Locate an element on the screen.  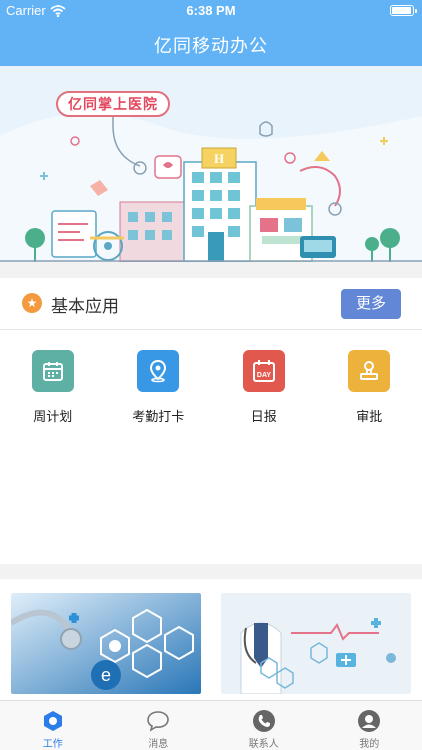
article-image-medical-tech: e is located at coordinates (106, 643).